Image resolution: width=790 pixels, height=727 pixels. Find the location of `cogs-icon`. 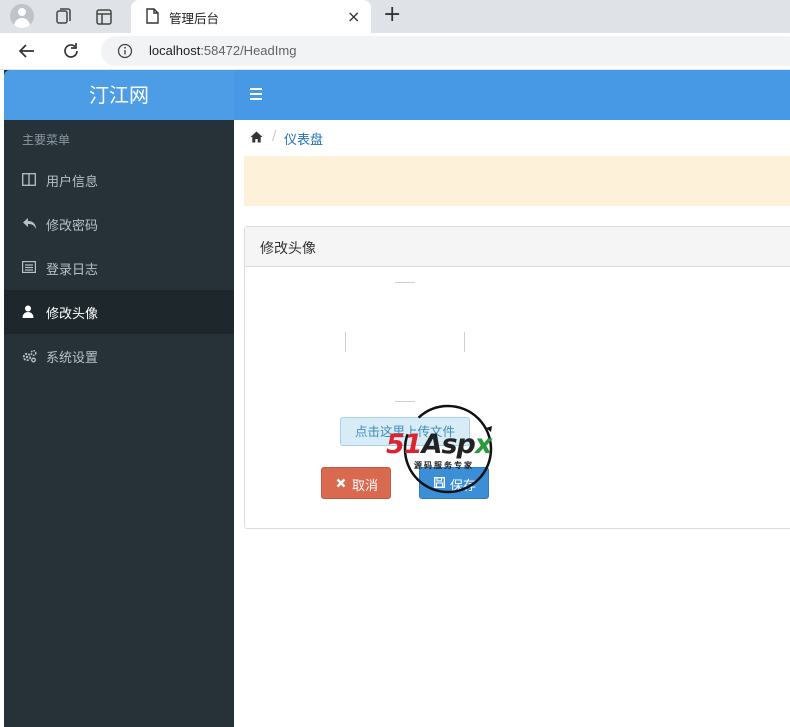

cogs-icon is located at coordinates (29, 356).